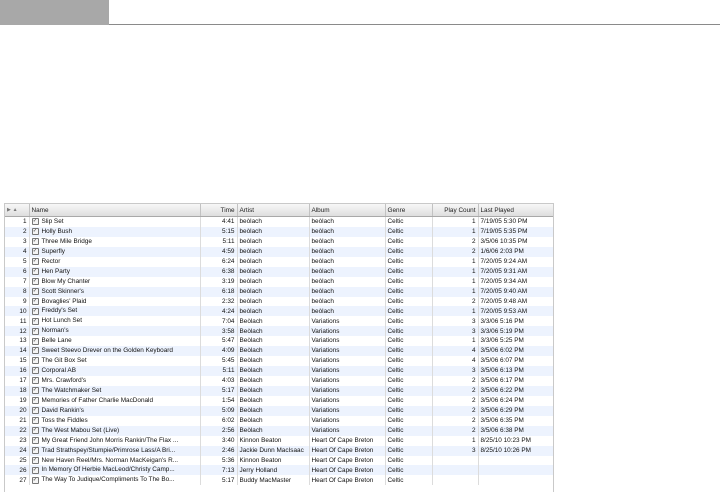 The height and width of the screenshot is (492, 720). Describe the element at coordinates (219, 221) in the screenshot. I see `track-time: 4:41` at that location.